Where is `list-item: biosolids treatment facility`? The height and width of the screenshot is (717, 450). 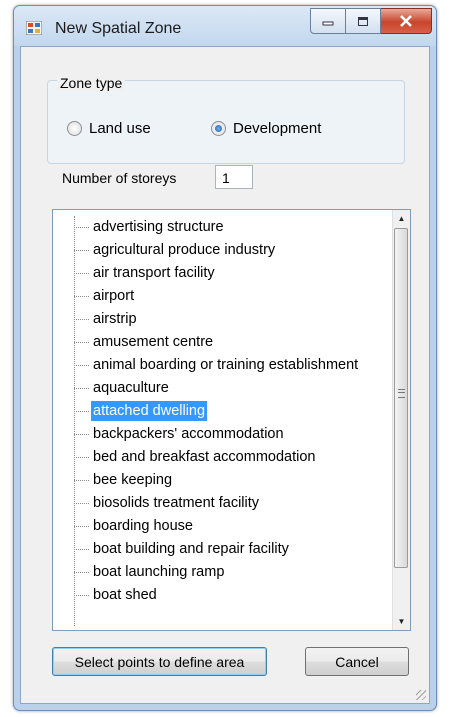
list-item: biosolids treatment facility is located at coordinates (222, 503).